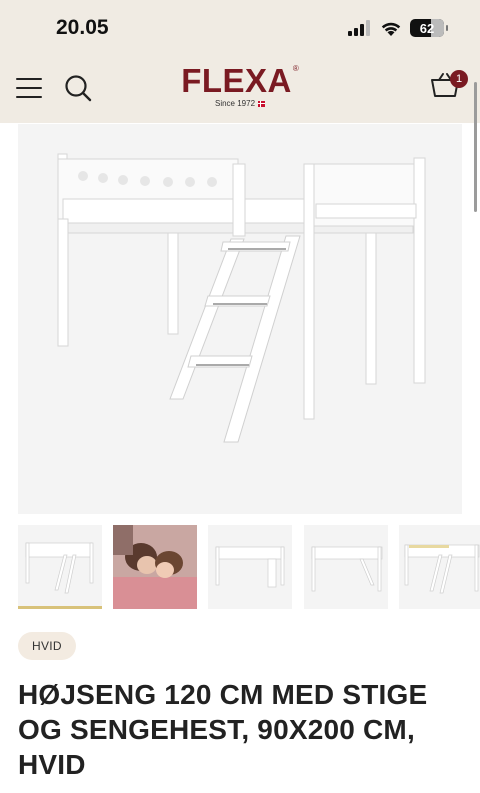 Image resolution: width=480 pixels, height=793 pixels. I want to click on battery-indicator: 62, so click(429, 28).